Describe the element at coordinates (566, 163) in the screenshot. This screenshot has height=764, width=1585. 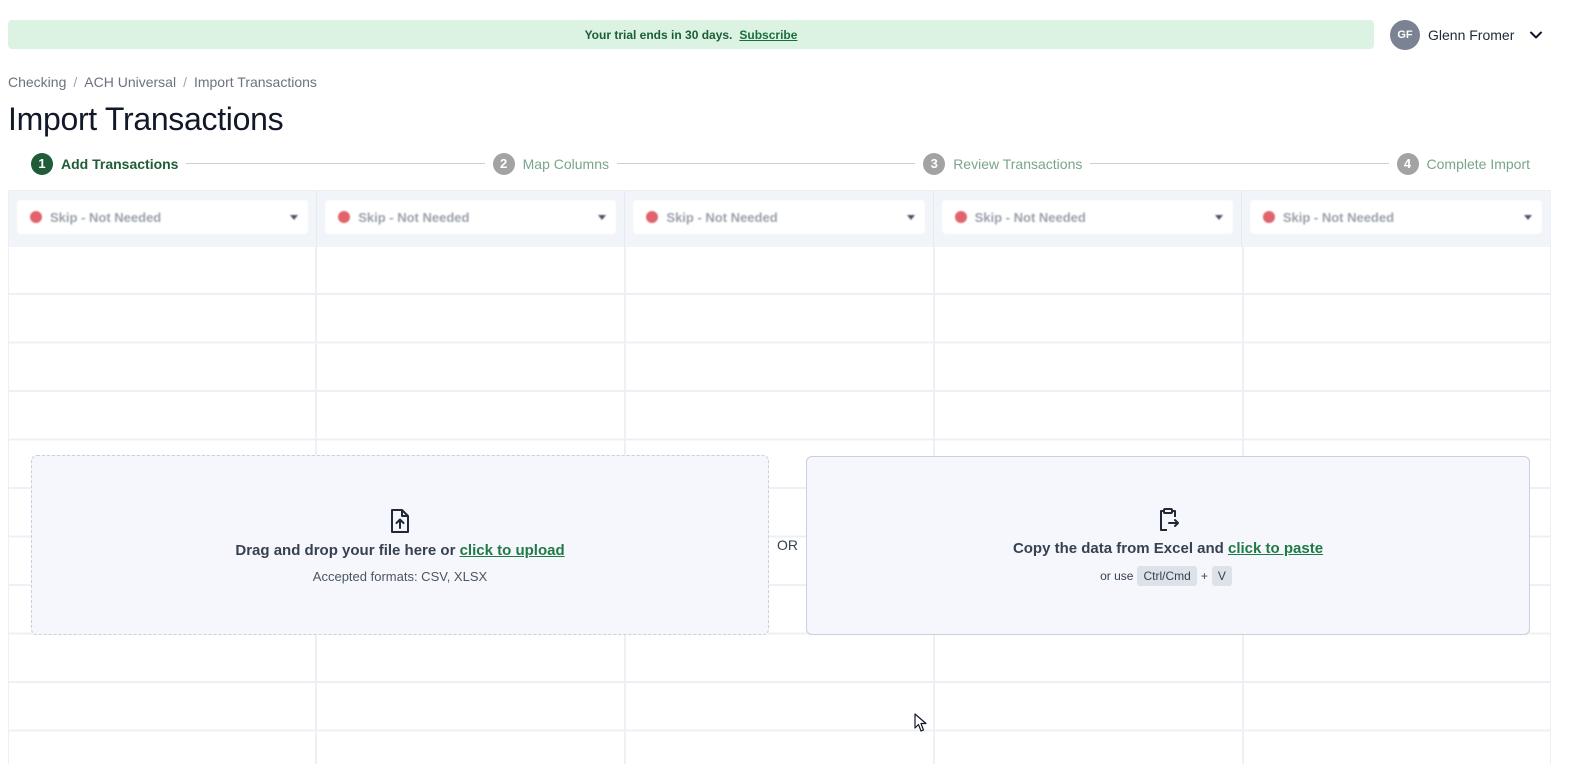
I see `step-label: Map Columns` at that location.